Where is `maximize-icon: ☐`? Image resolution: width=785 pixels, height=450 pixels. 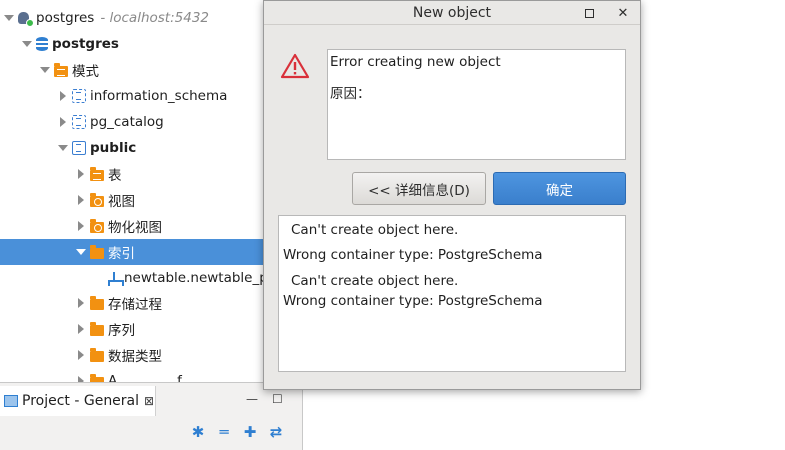
maximize-icon: ☐ is located at coordinates (277, 399).